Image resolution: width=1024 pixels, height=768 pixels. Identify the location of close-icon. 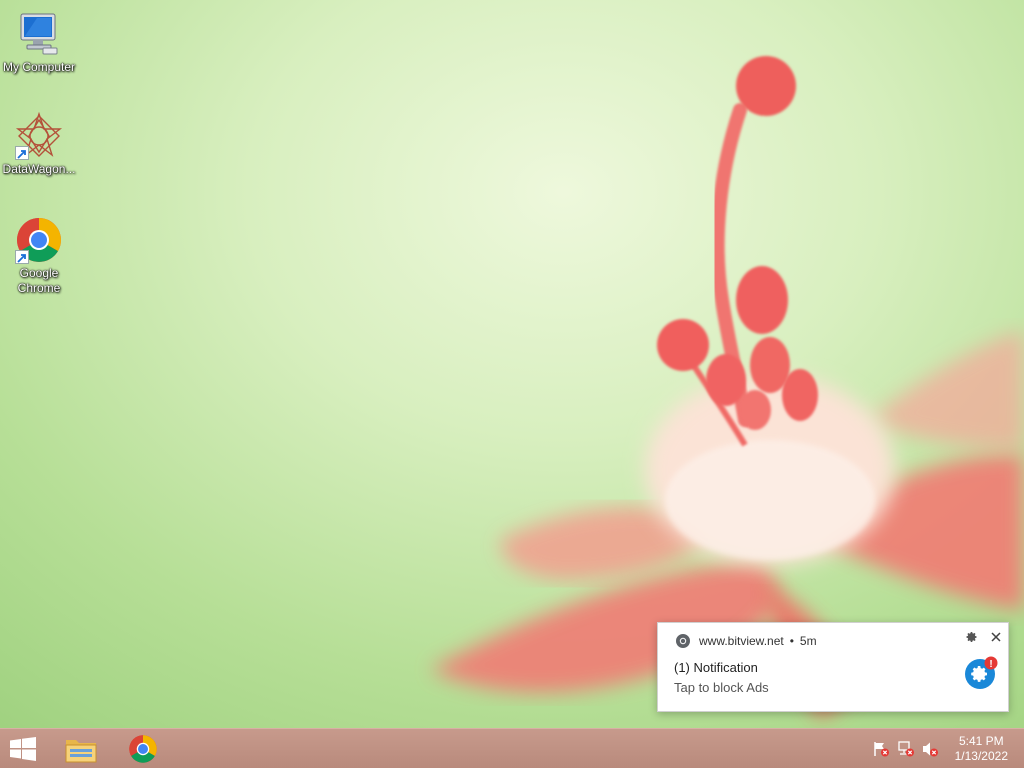
(996, 637).